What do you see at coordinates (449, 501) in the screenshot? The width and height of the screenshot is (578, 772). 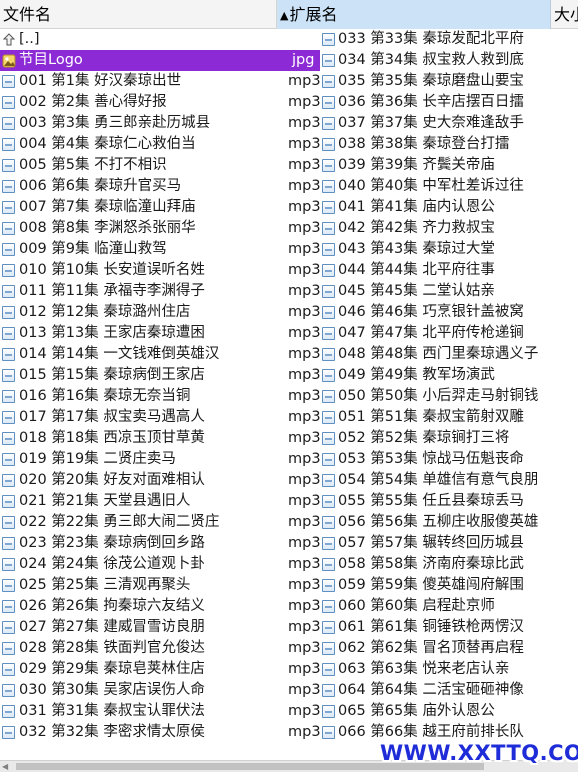 I see `file-row: 055 第55集 任丘县秦琼丢马` at bounding box center [449, 501].